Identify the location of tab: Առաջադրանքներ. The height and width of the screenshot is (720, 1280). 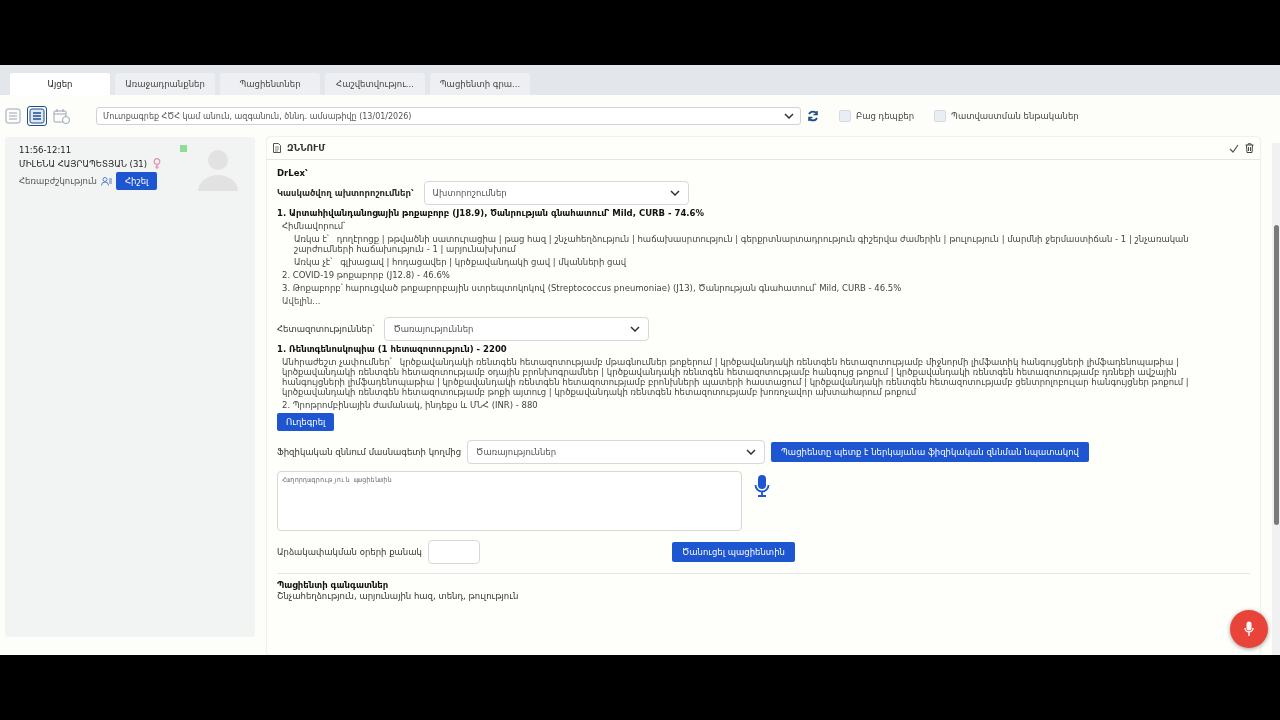
(165, 84).